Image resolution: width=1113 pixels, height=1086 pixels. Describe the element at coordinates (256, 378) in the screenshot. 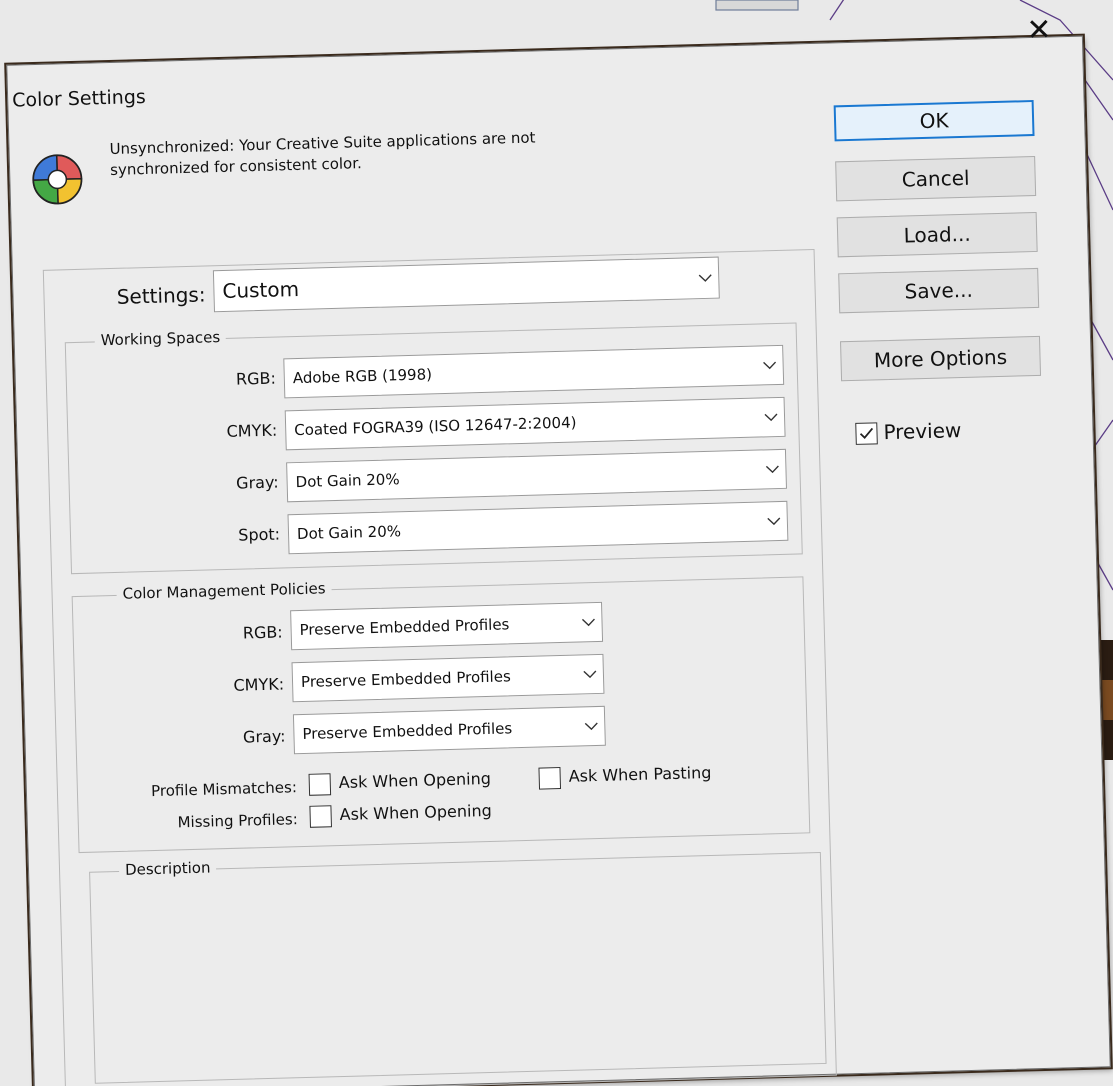

I see `ws-rgb-label: RGB:` at that location.